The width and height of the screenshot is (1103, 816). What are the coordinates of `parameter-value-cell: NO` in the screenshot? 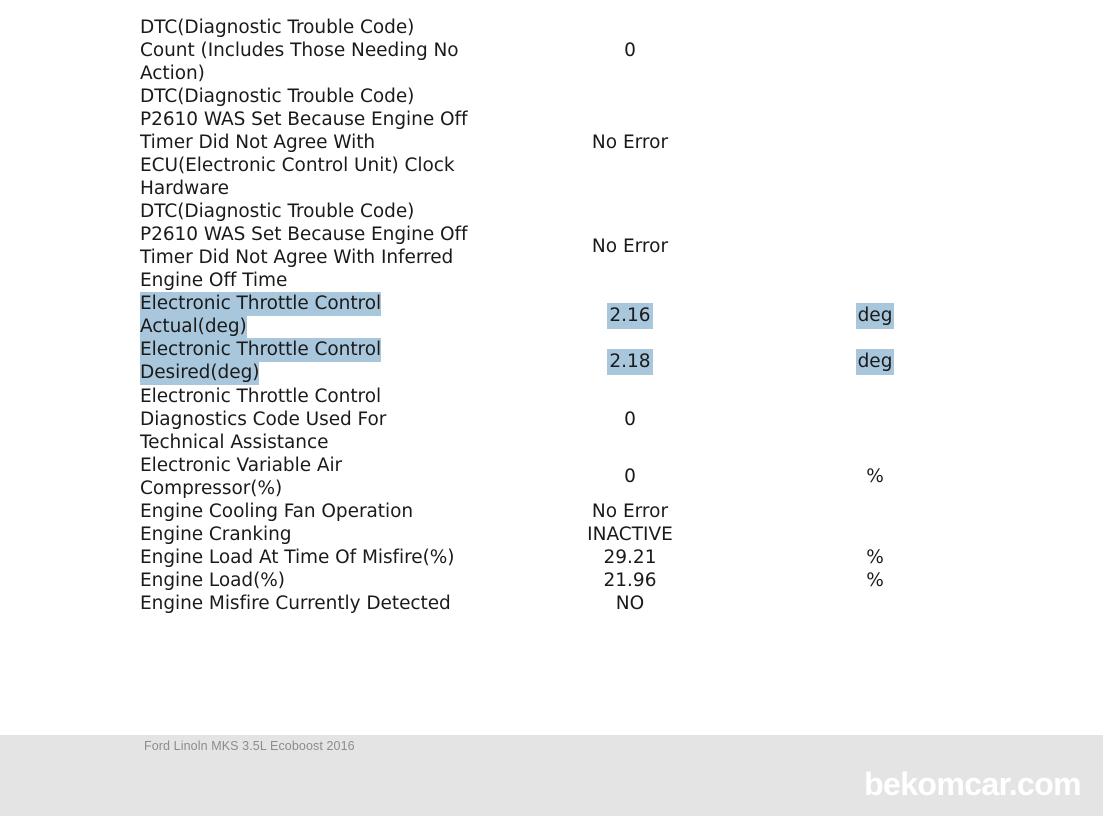 It's located at (630, 603).